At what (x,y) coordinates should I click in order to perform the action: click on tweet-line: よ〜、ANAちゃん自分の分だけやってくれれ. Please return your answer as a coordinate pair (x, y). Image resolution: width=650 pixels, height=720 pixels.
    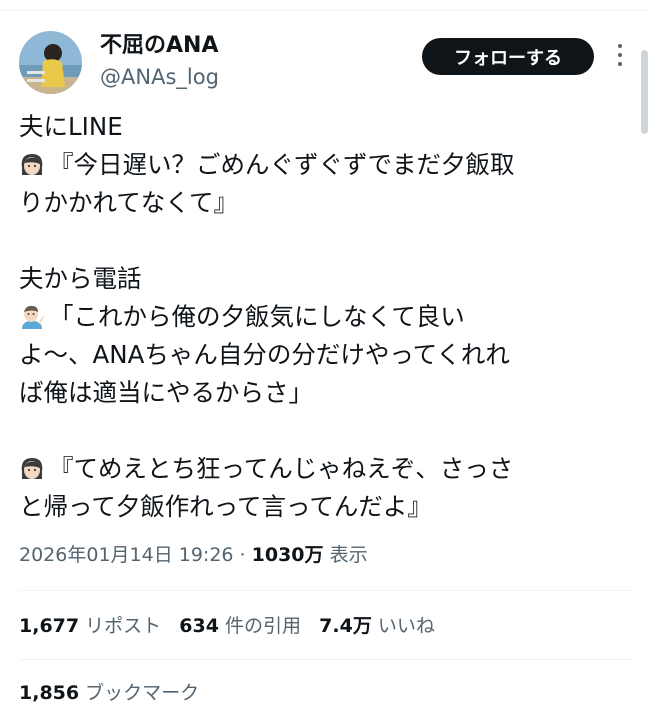
    Looking at the image, I should click on (264, 354).